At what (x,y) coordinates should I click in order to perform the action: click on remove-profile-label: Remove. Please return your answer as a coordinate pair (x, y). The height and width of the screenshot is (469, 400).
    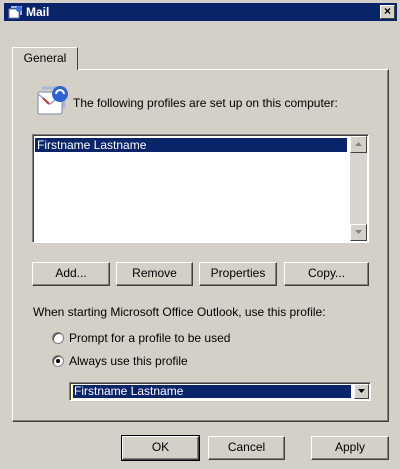
    Looking at the image, I should click on (154, 273).